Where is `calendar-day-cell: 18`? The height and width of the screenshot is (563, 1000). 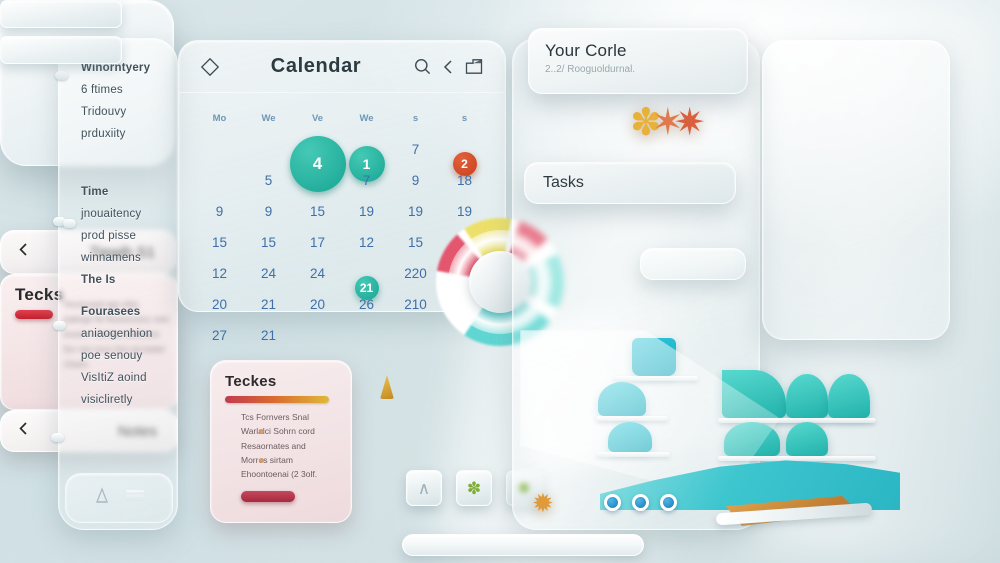 calendar-day-cell: 18 is located at coordinates (464, 180).